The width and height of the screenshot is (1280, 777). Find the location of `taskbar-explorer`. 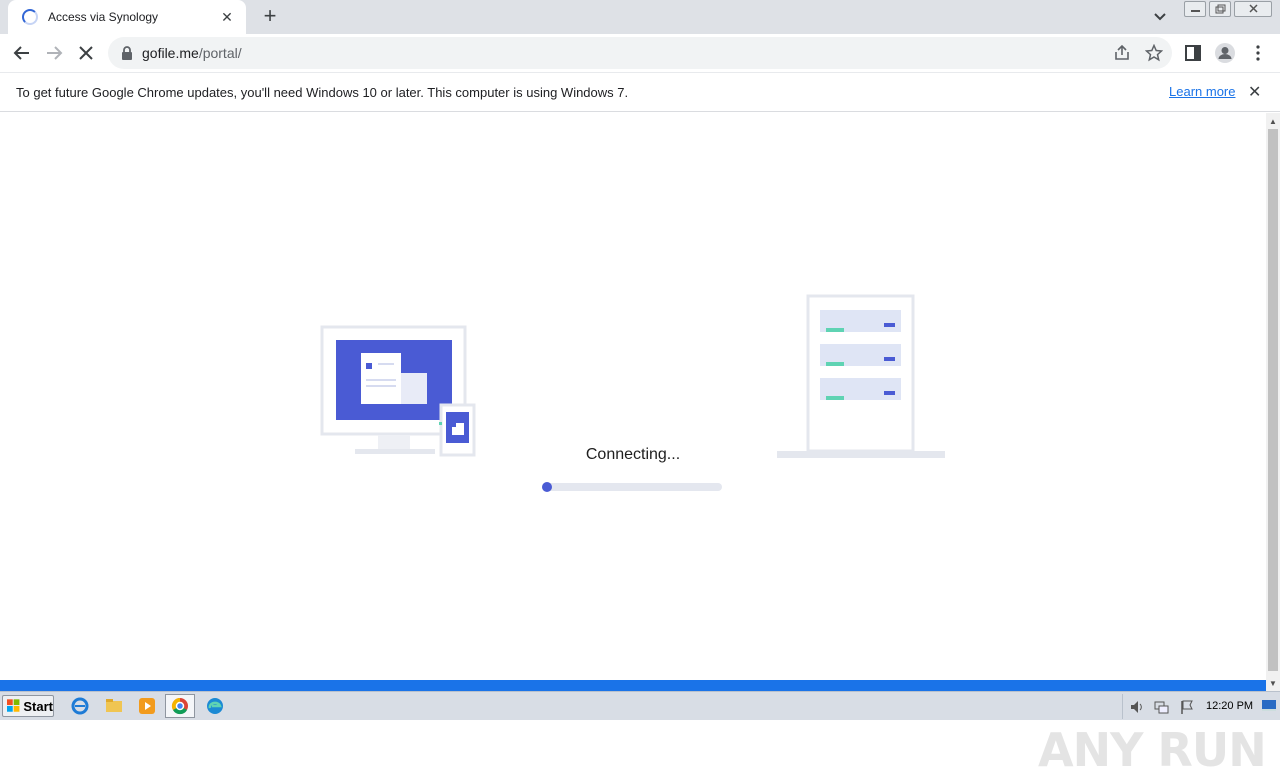

taskbar-explorer is located at coordinates (114, 706).